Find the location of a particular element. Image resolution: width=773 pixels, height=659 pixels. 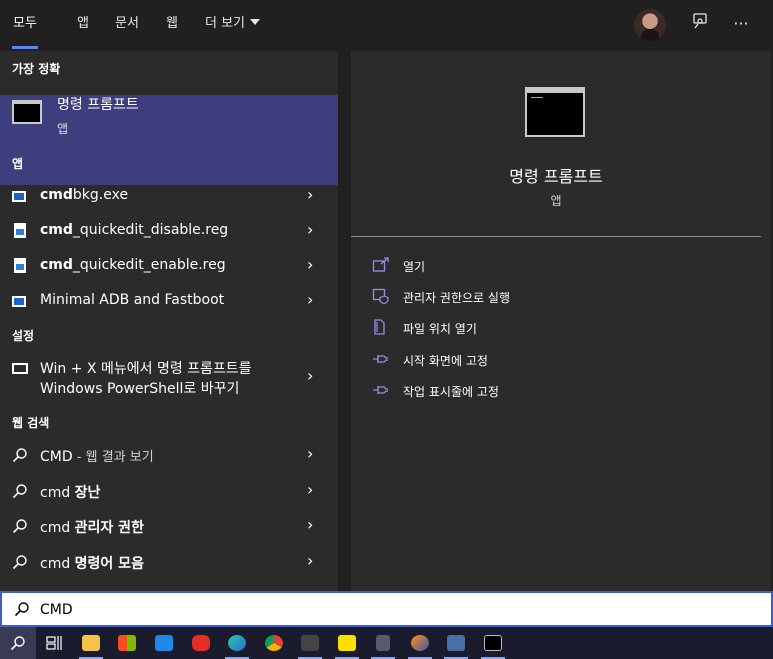

action-label: 시작 화면에 고정 is located at coordinates (445, 361).